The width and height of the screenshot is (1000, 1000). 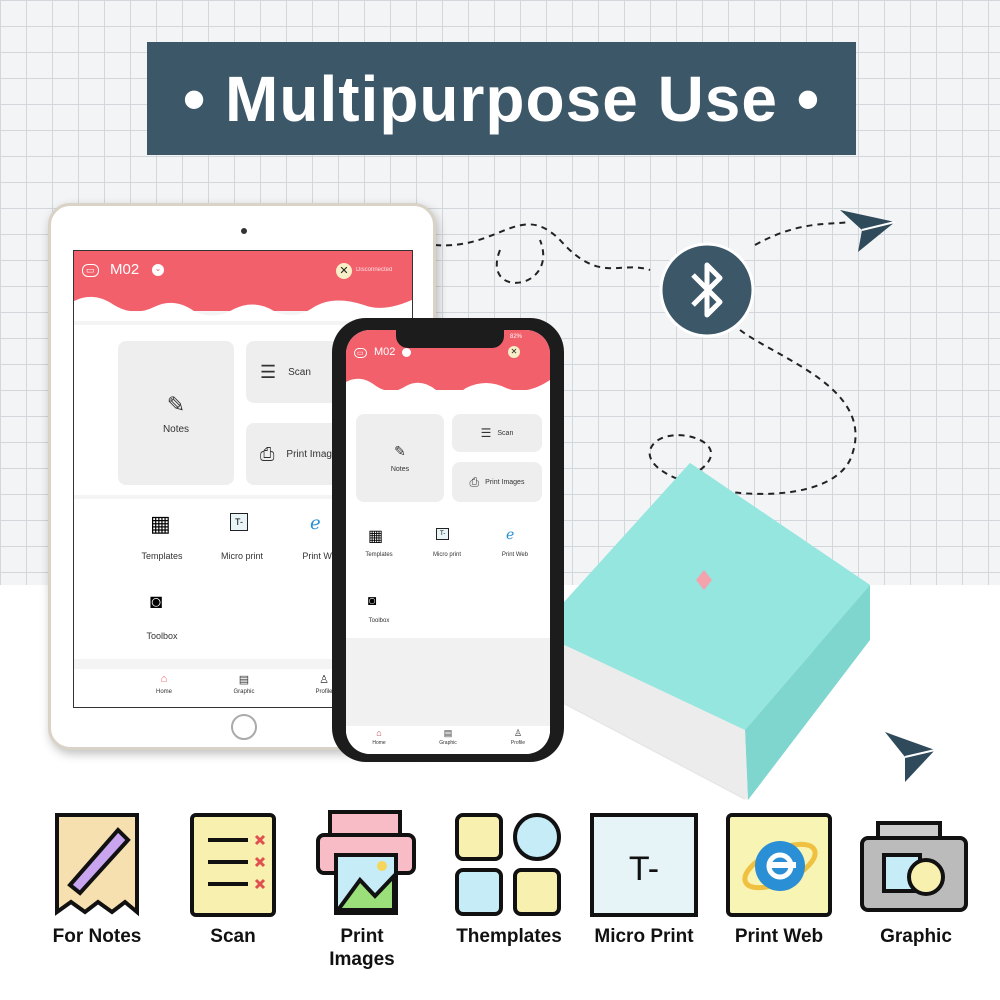 What do you see at coordinates (914, 866) in the screenshot?
I see `graphic-icon` at bounding box center [914, 866].